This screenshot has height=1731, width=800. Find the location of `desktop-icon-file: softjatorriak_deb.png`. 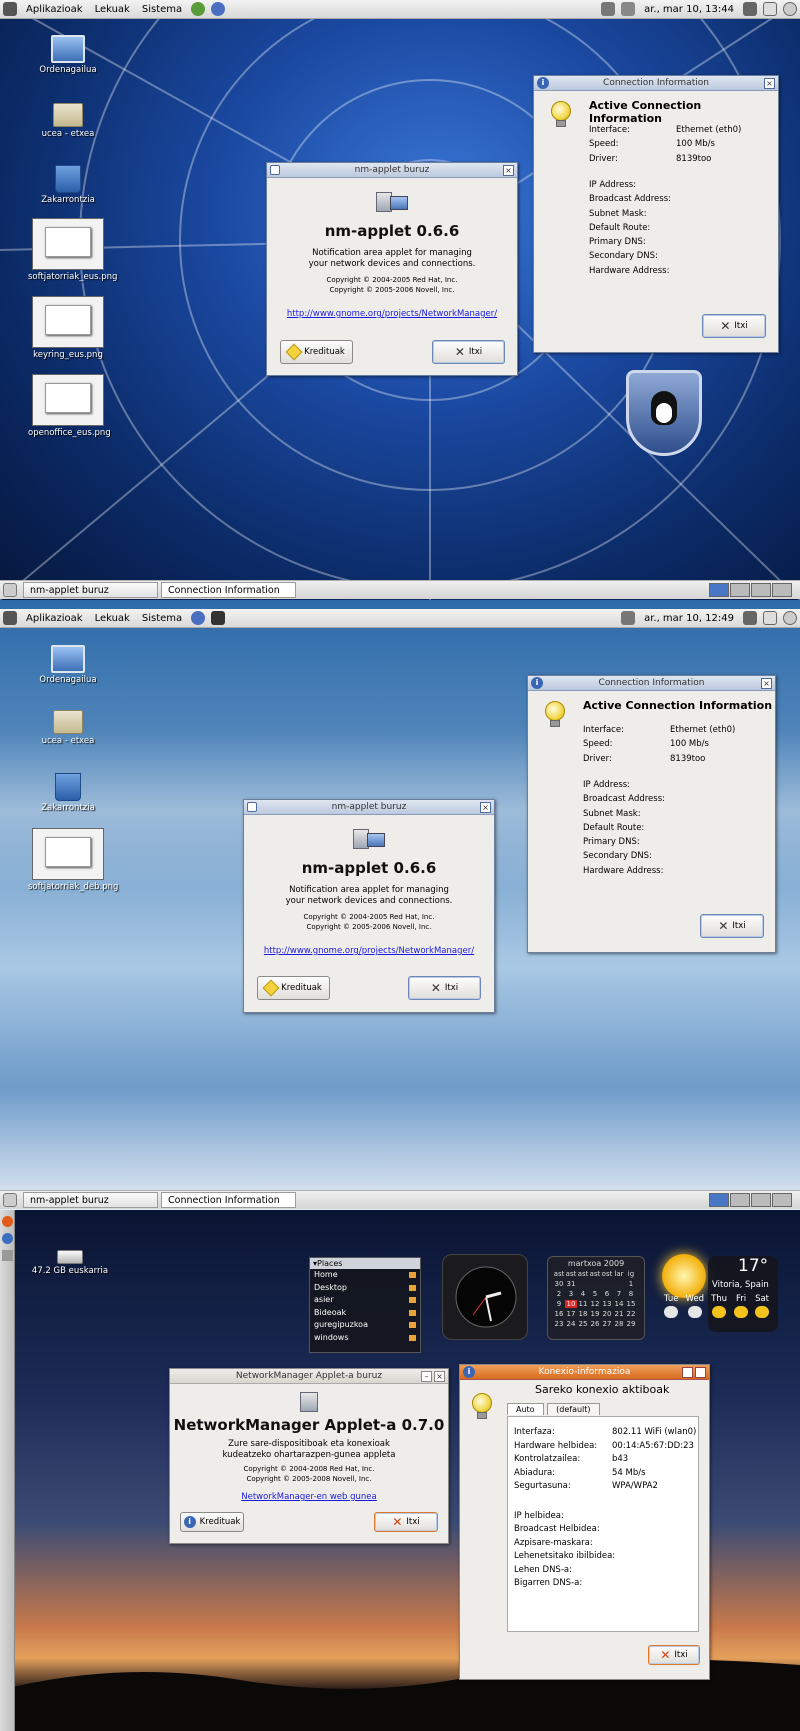

desktop-icon-file: softjatorriak_deb.png is located at coordinates (73, 860).